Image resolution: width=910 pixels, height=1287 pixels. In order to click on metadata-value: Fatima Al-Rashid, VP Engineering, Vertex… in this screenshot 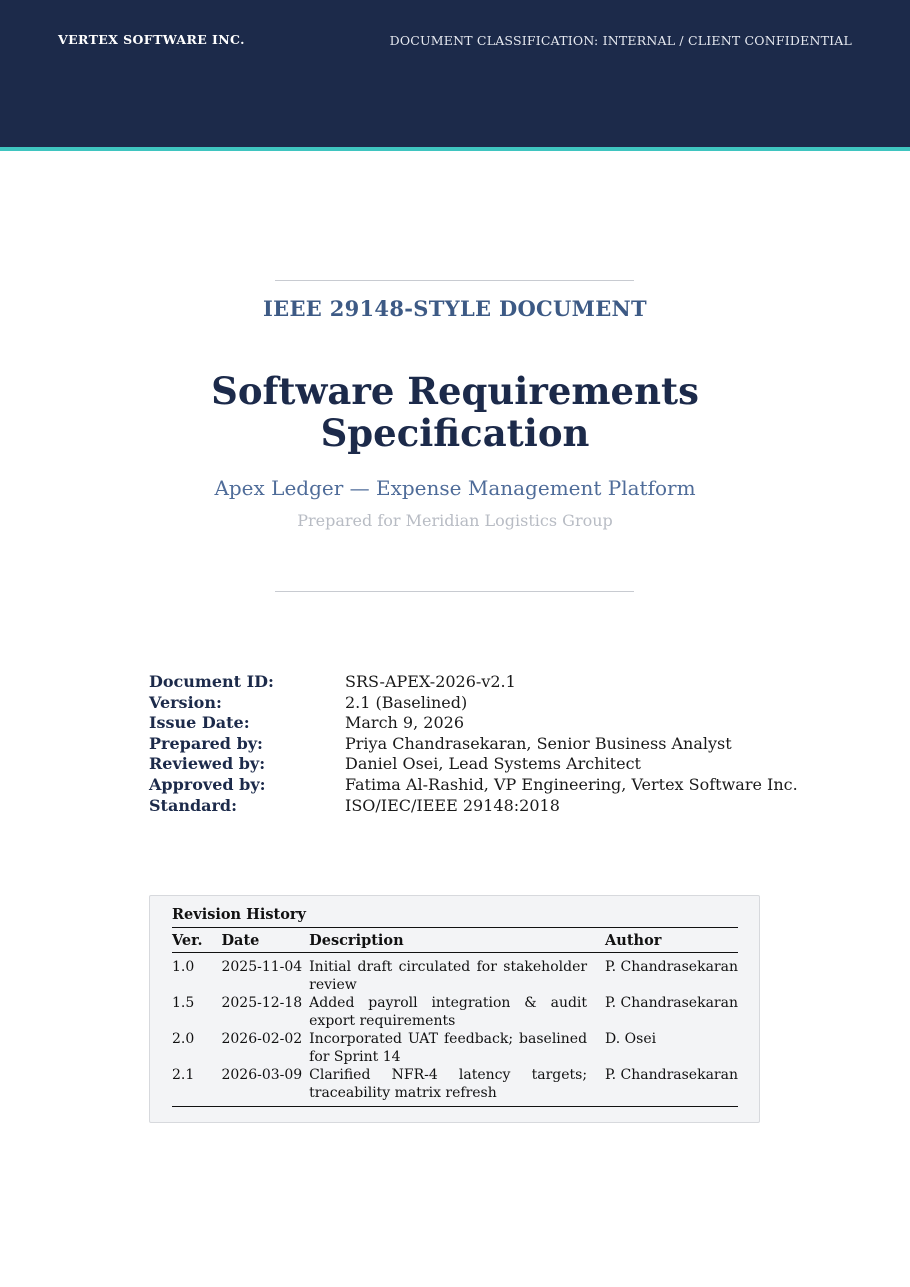, I will do `click(571, 784)`.